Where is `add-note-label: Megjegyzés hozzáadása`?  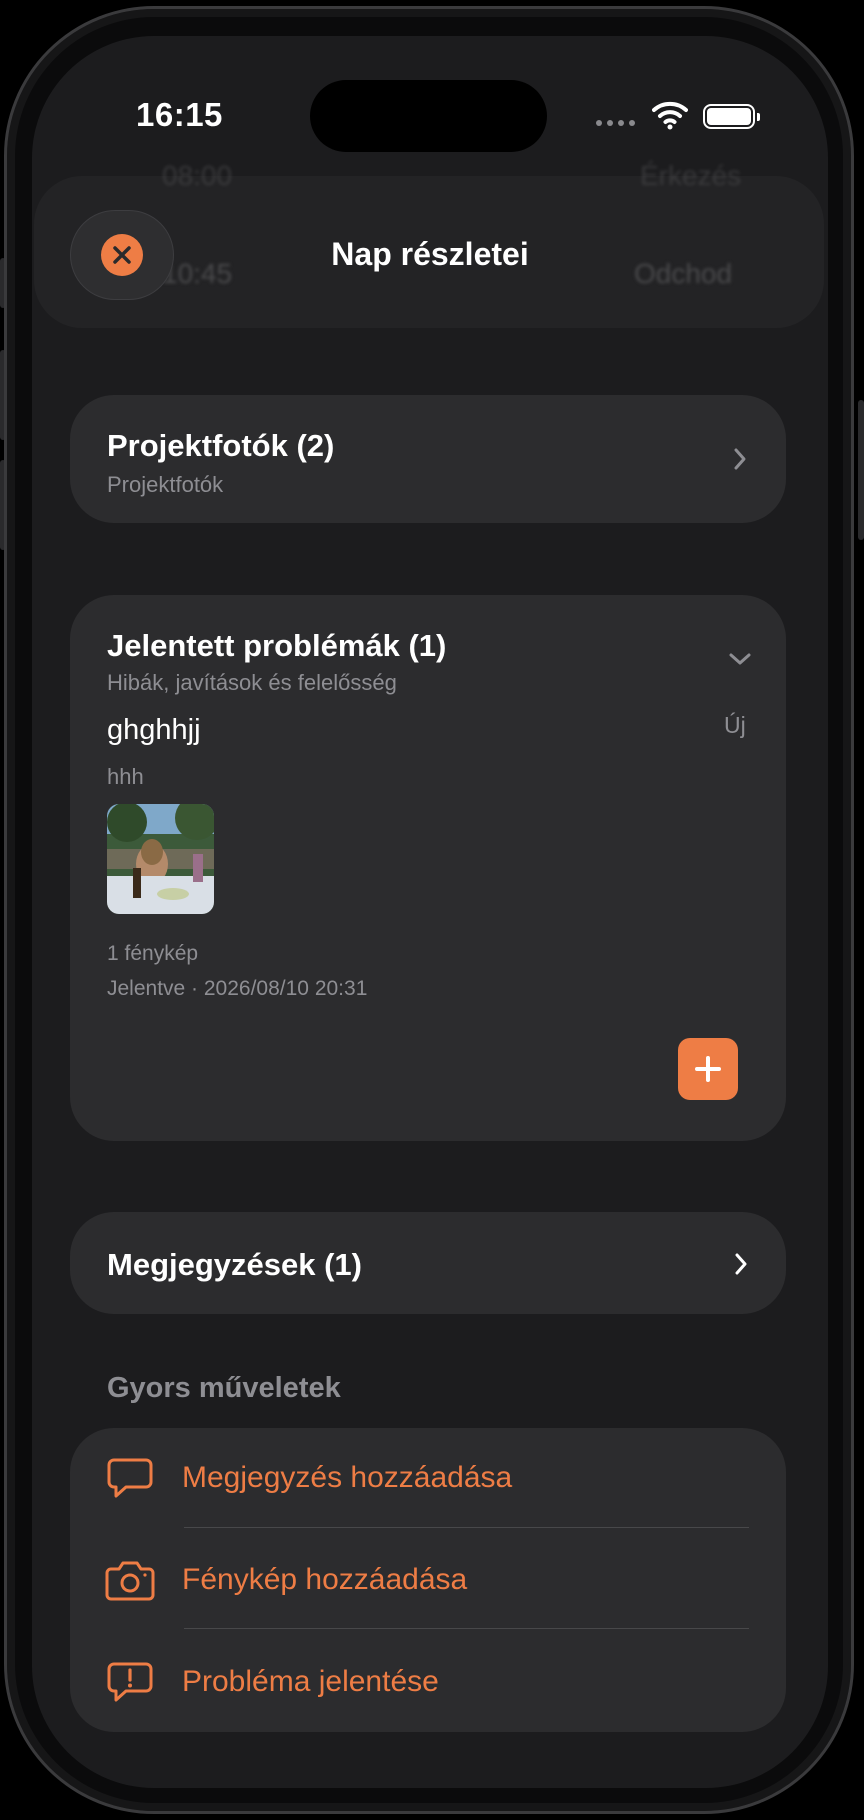
add-note-label: Megjegyzés hozzáadása is located at coordinates (347, 1477).